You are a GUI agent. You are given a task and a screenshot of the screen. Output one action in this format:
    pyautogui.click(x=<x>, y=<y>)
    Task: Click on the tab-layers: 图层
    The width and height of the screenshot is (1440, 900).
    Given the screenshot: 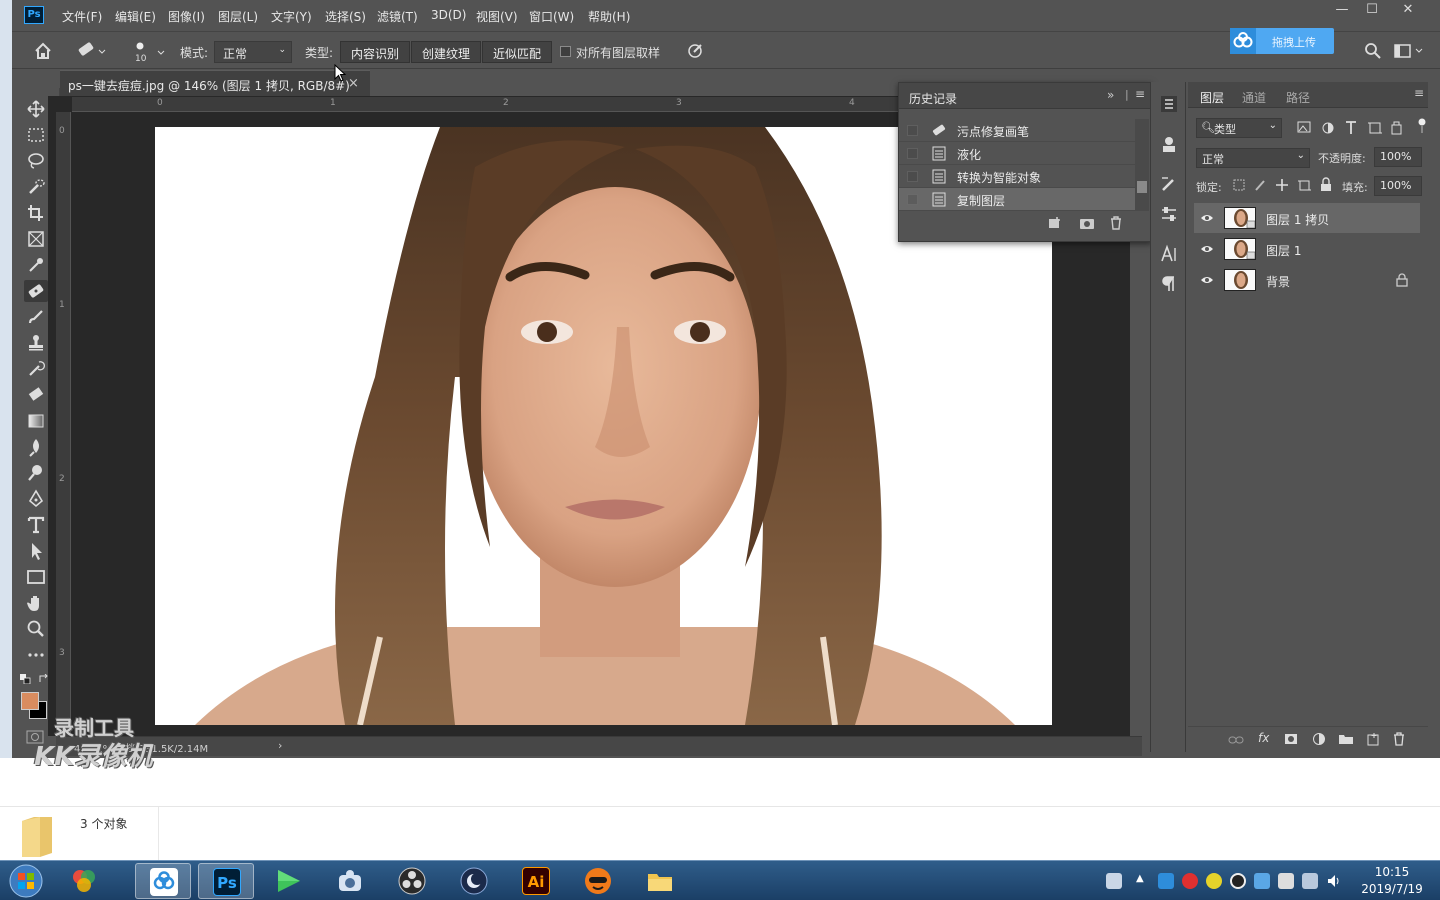 What is the action you would take?
    pyautogui.click(x=1212, y=97)
    